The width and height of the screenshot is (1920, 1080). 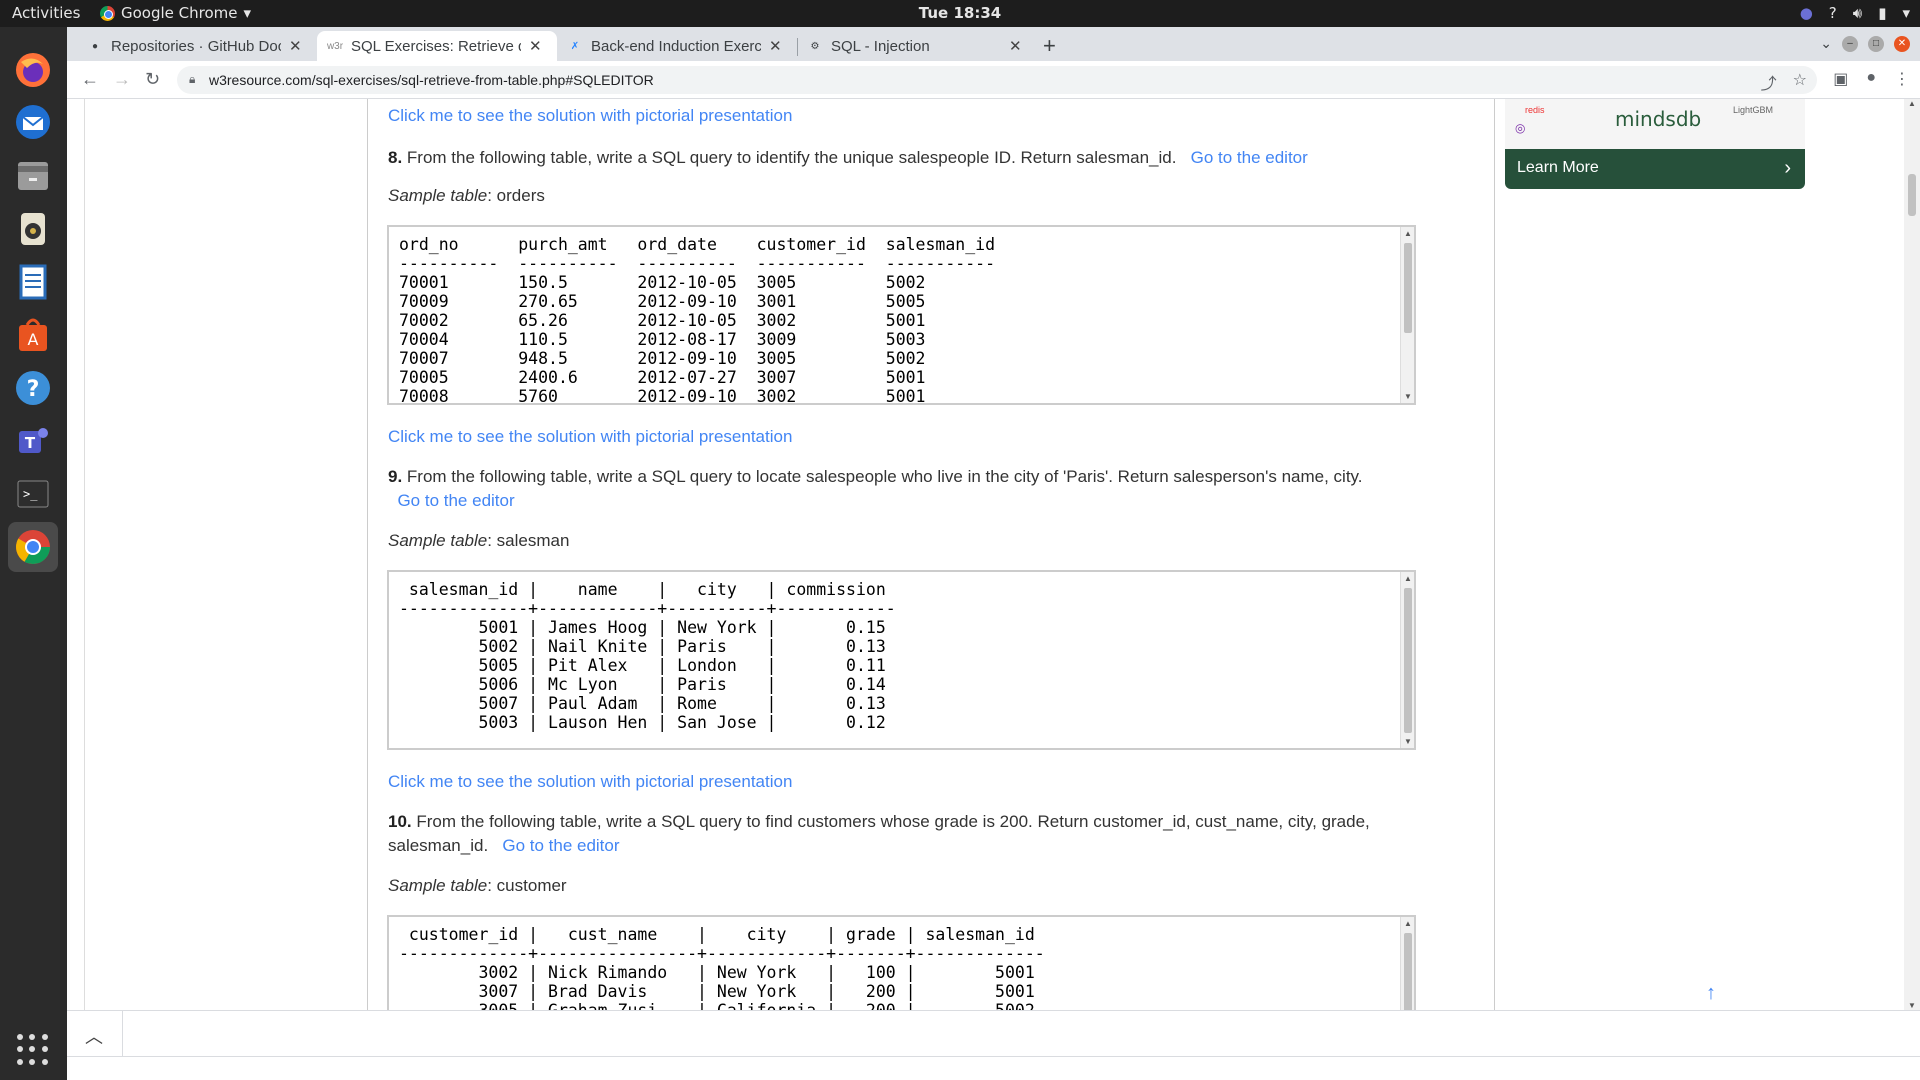 I want to click on app-name: Google Chrome, so click(x=179, y=13).